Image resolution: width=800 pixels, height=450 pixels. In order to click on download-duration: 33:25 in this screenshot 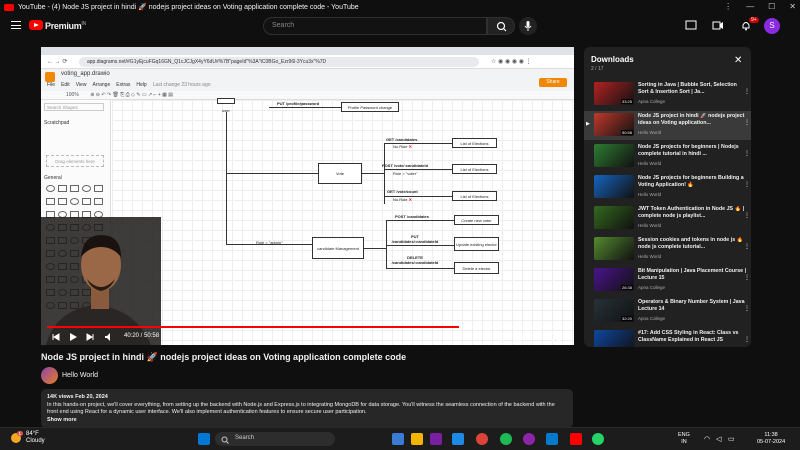, I will do `click(626, 101)`.